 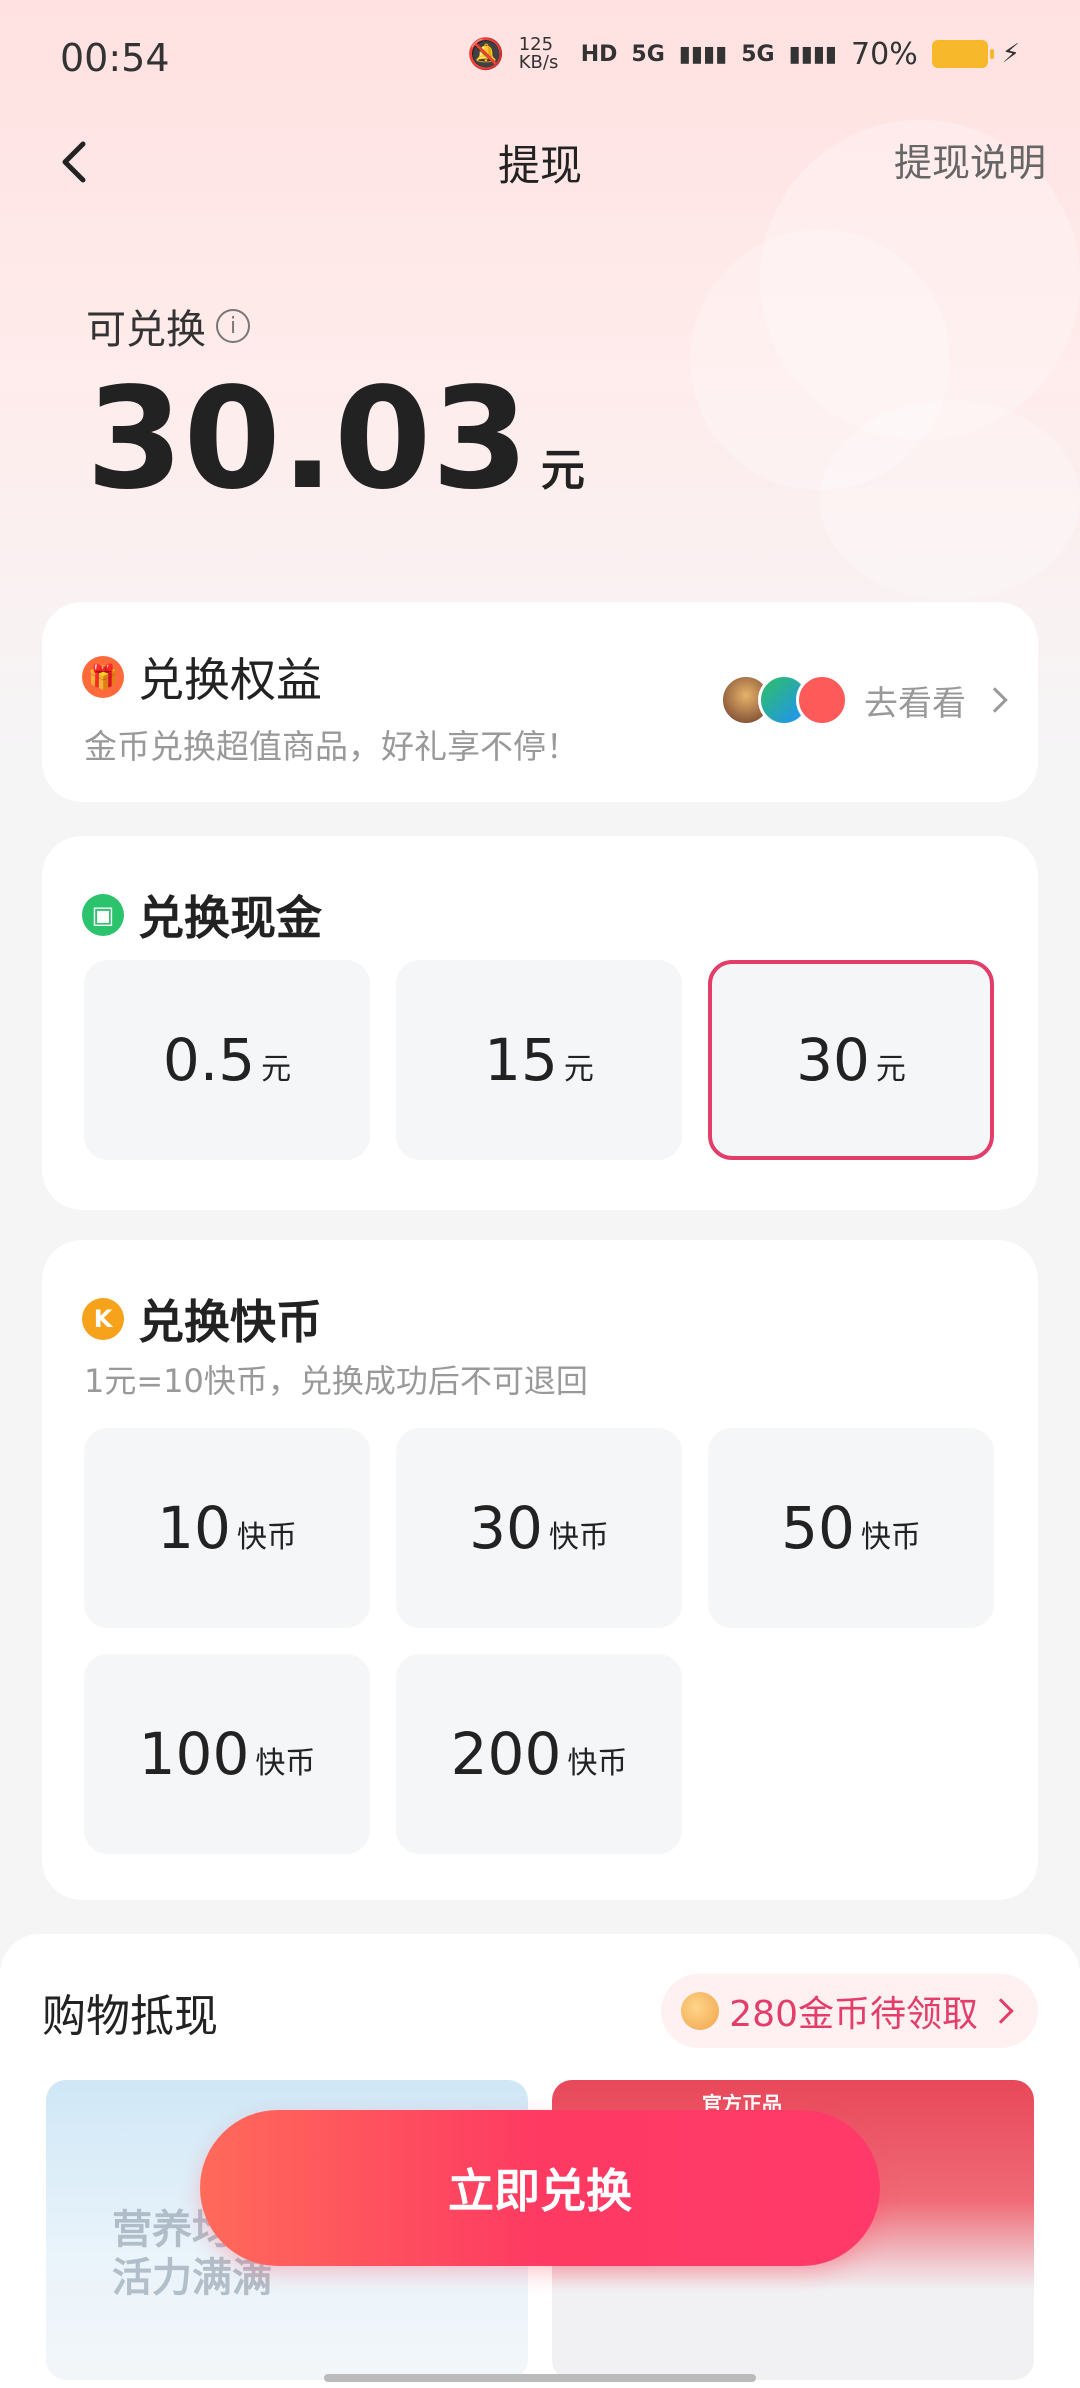 What do you see at coordinates (540, 2188) in the screenshot?
I see `exchange-now-button: 立即兑换` at bounding box center [540, 2188].